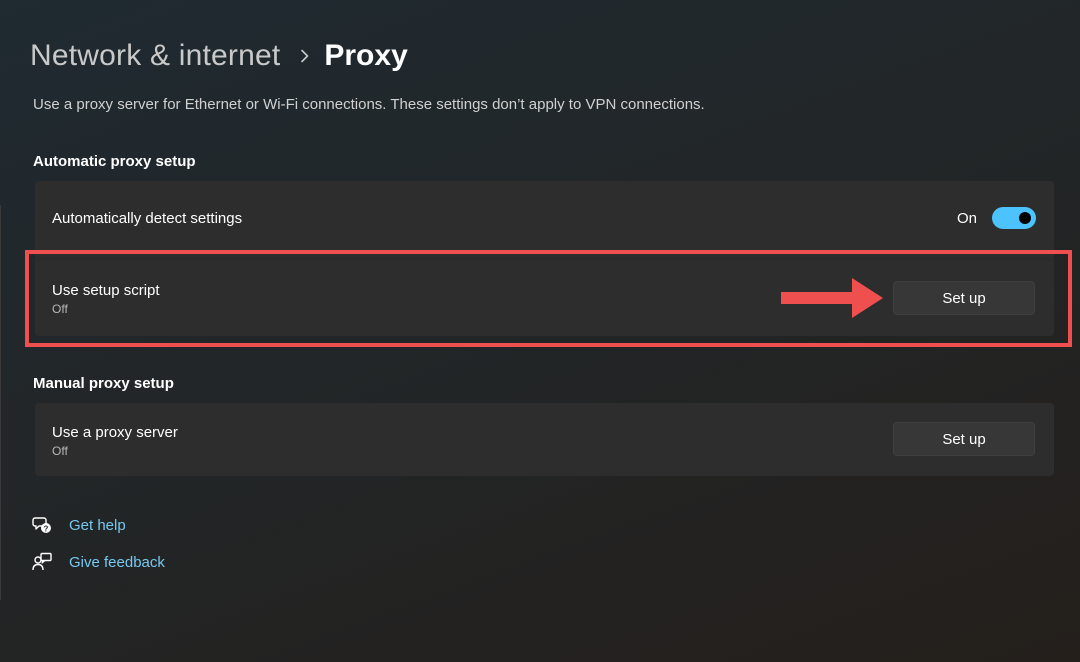 The image size is (1080, 662). What do you see at coordinates (1025, 218) in the screenshot?
I see `toggle-knob` at bounding box center [1025, 218].